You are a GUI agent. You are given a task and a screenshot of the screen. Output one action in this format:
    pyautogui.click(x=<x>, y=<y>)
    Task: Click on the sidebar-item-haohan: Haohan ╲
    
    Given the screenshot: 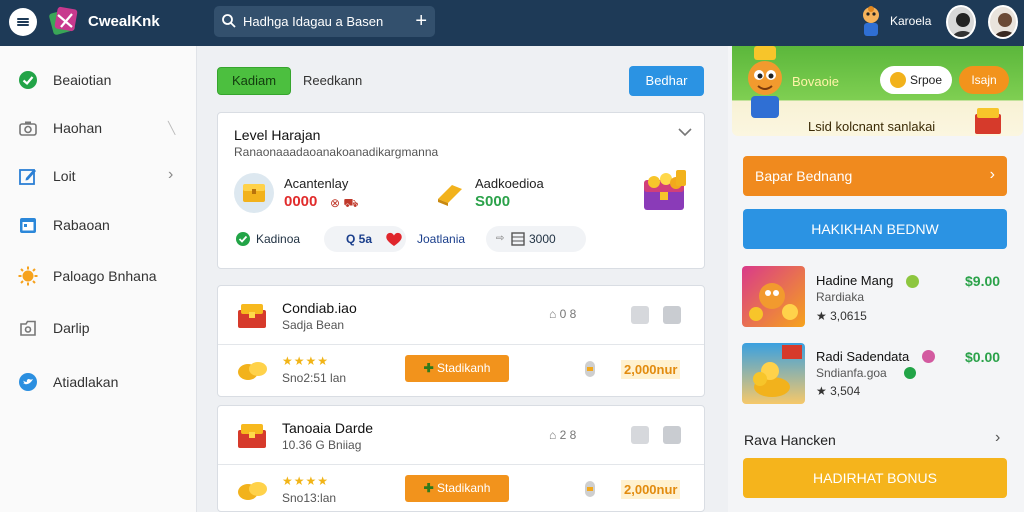 What is the action you would take?
    pyautogui.click(x=98, y=128)
    